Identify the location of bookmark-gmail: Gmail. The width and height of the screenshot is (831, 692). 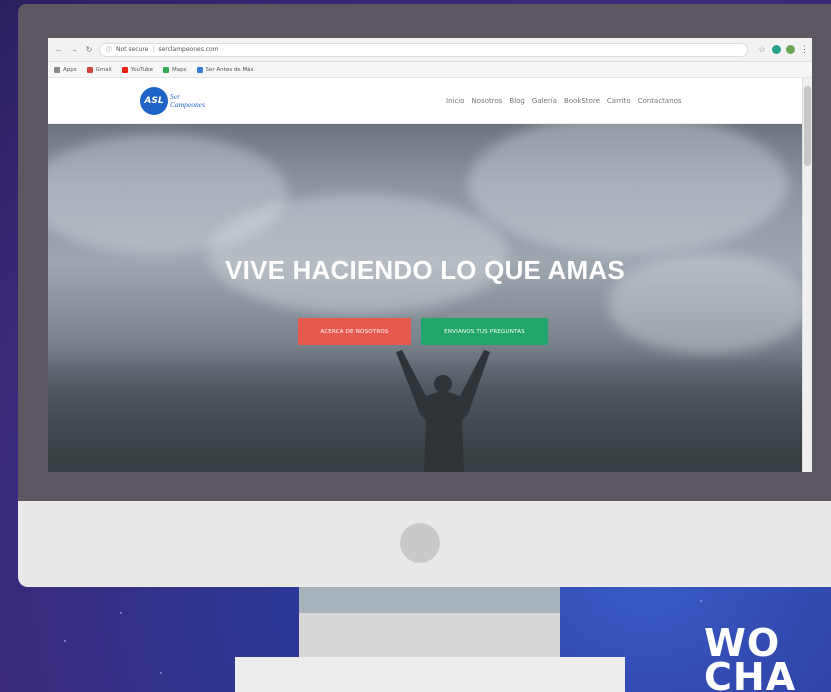
(99, 69).